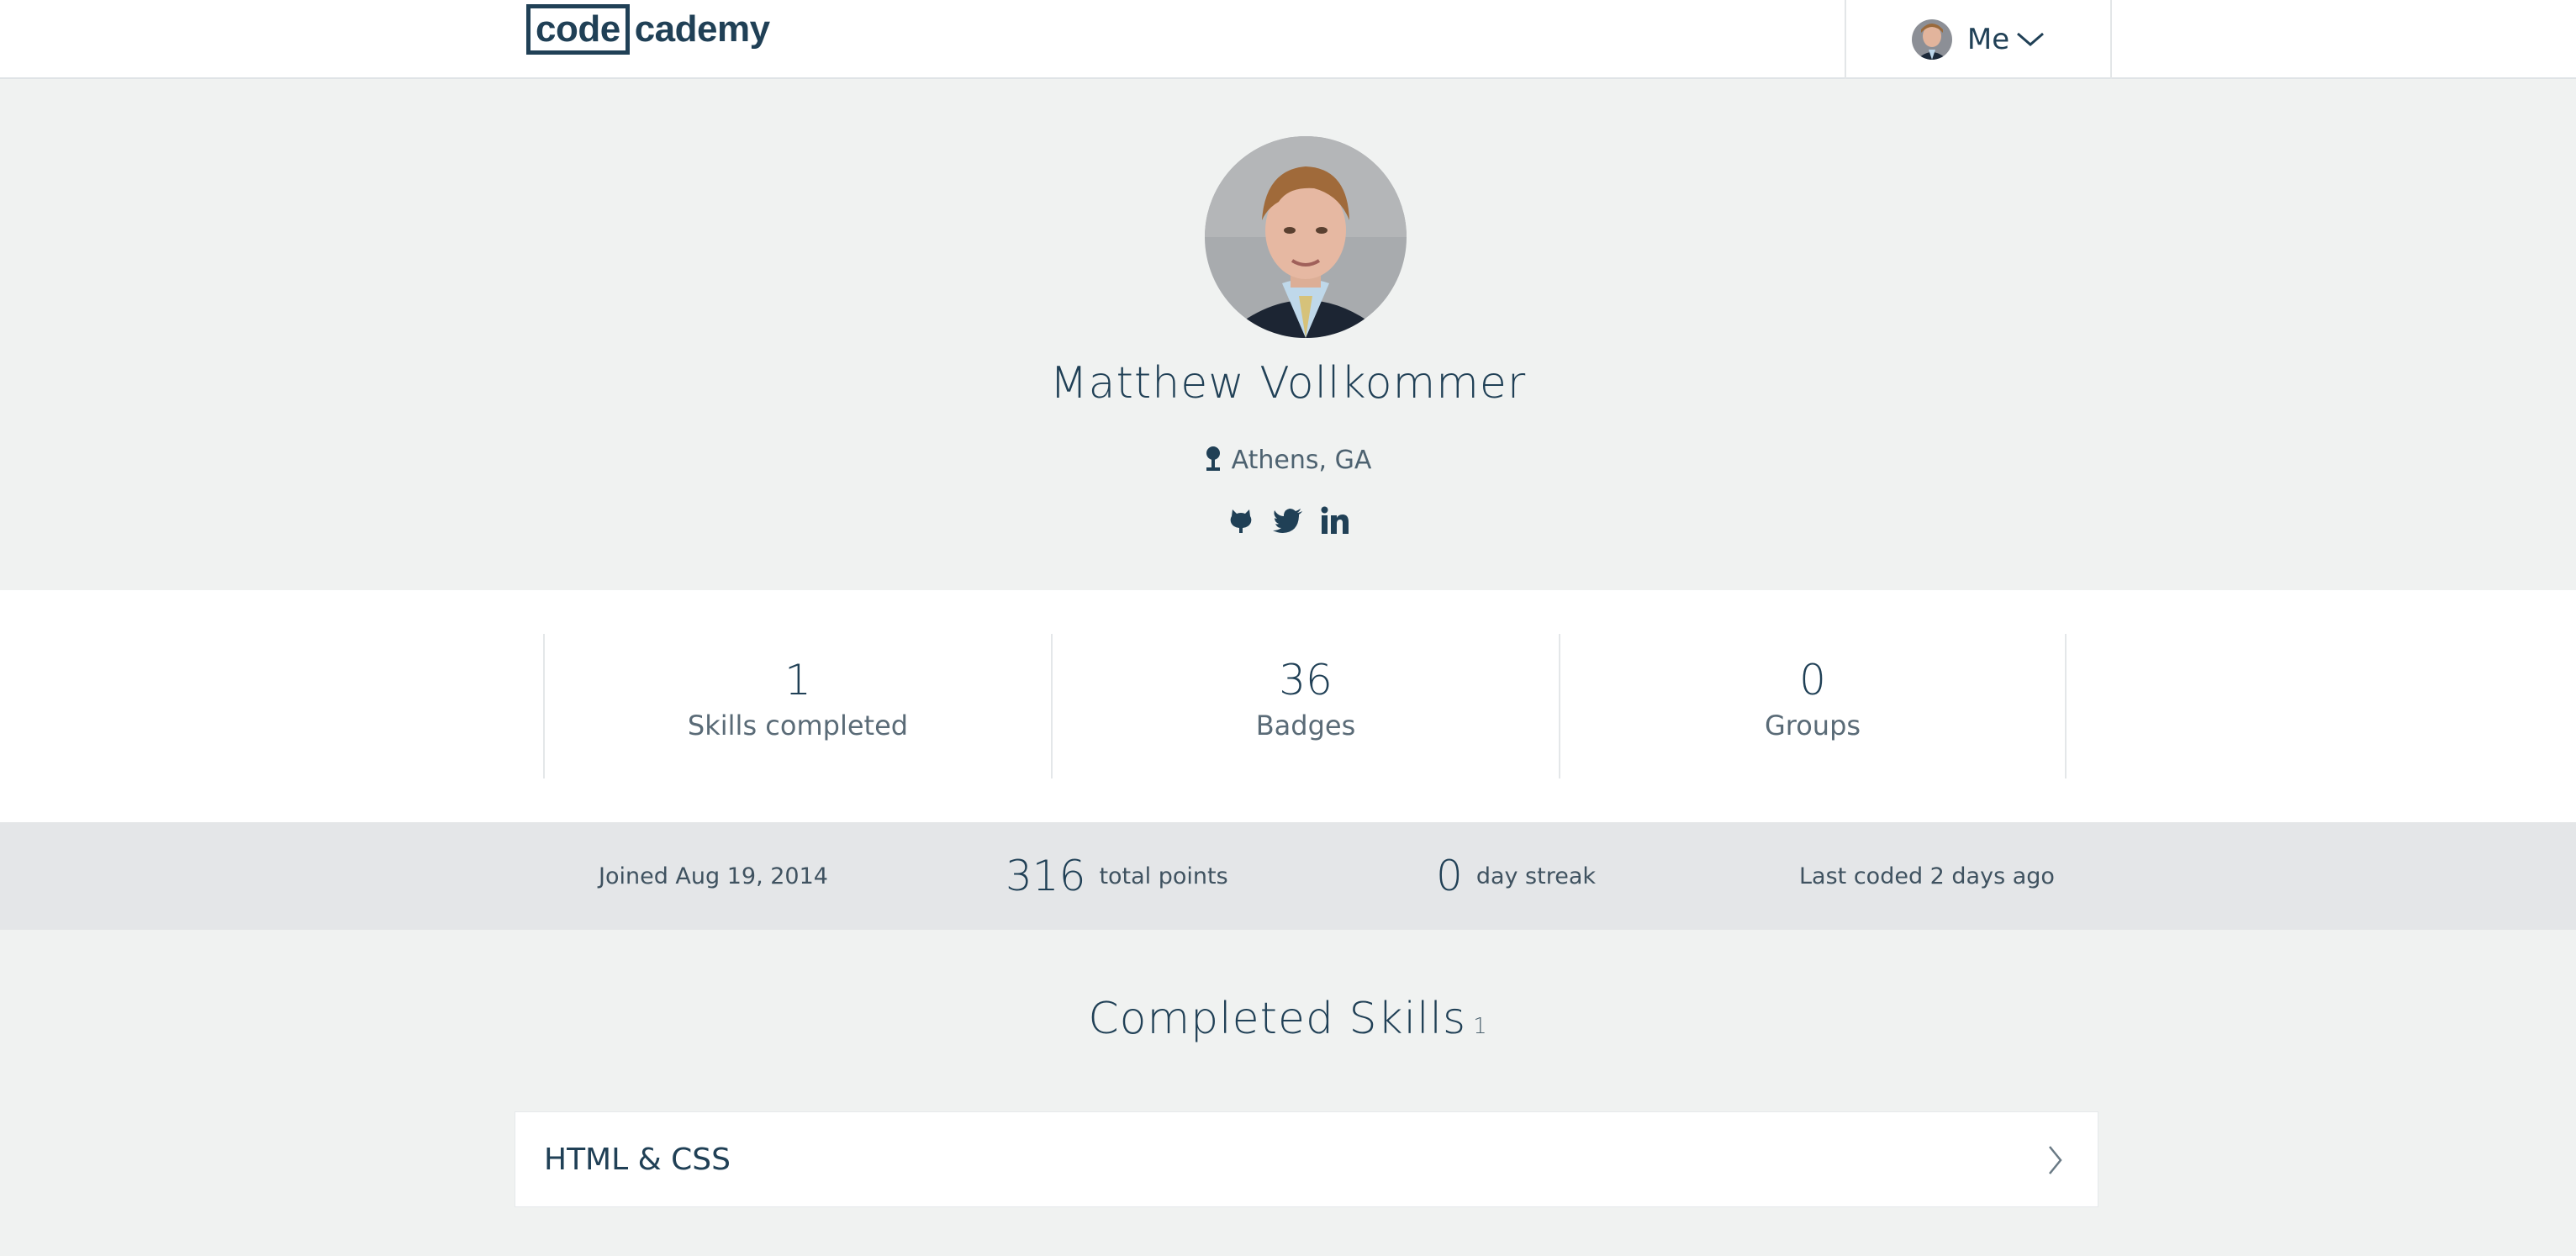  What do you see at coordinates (1301, 460) in the screenshot?
I see `location-text: Athens, GA` at bounding box center [1301, 460].